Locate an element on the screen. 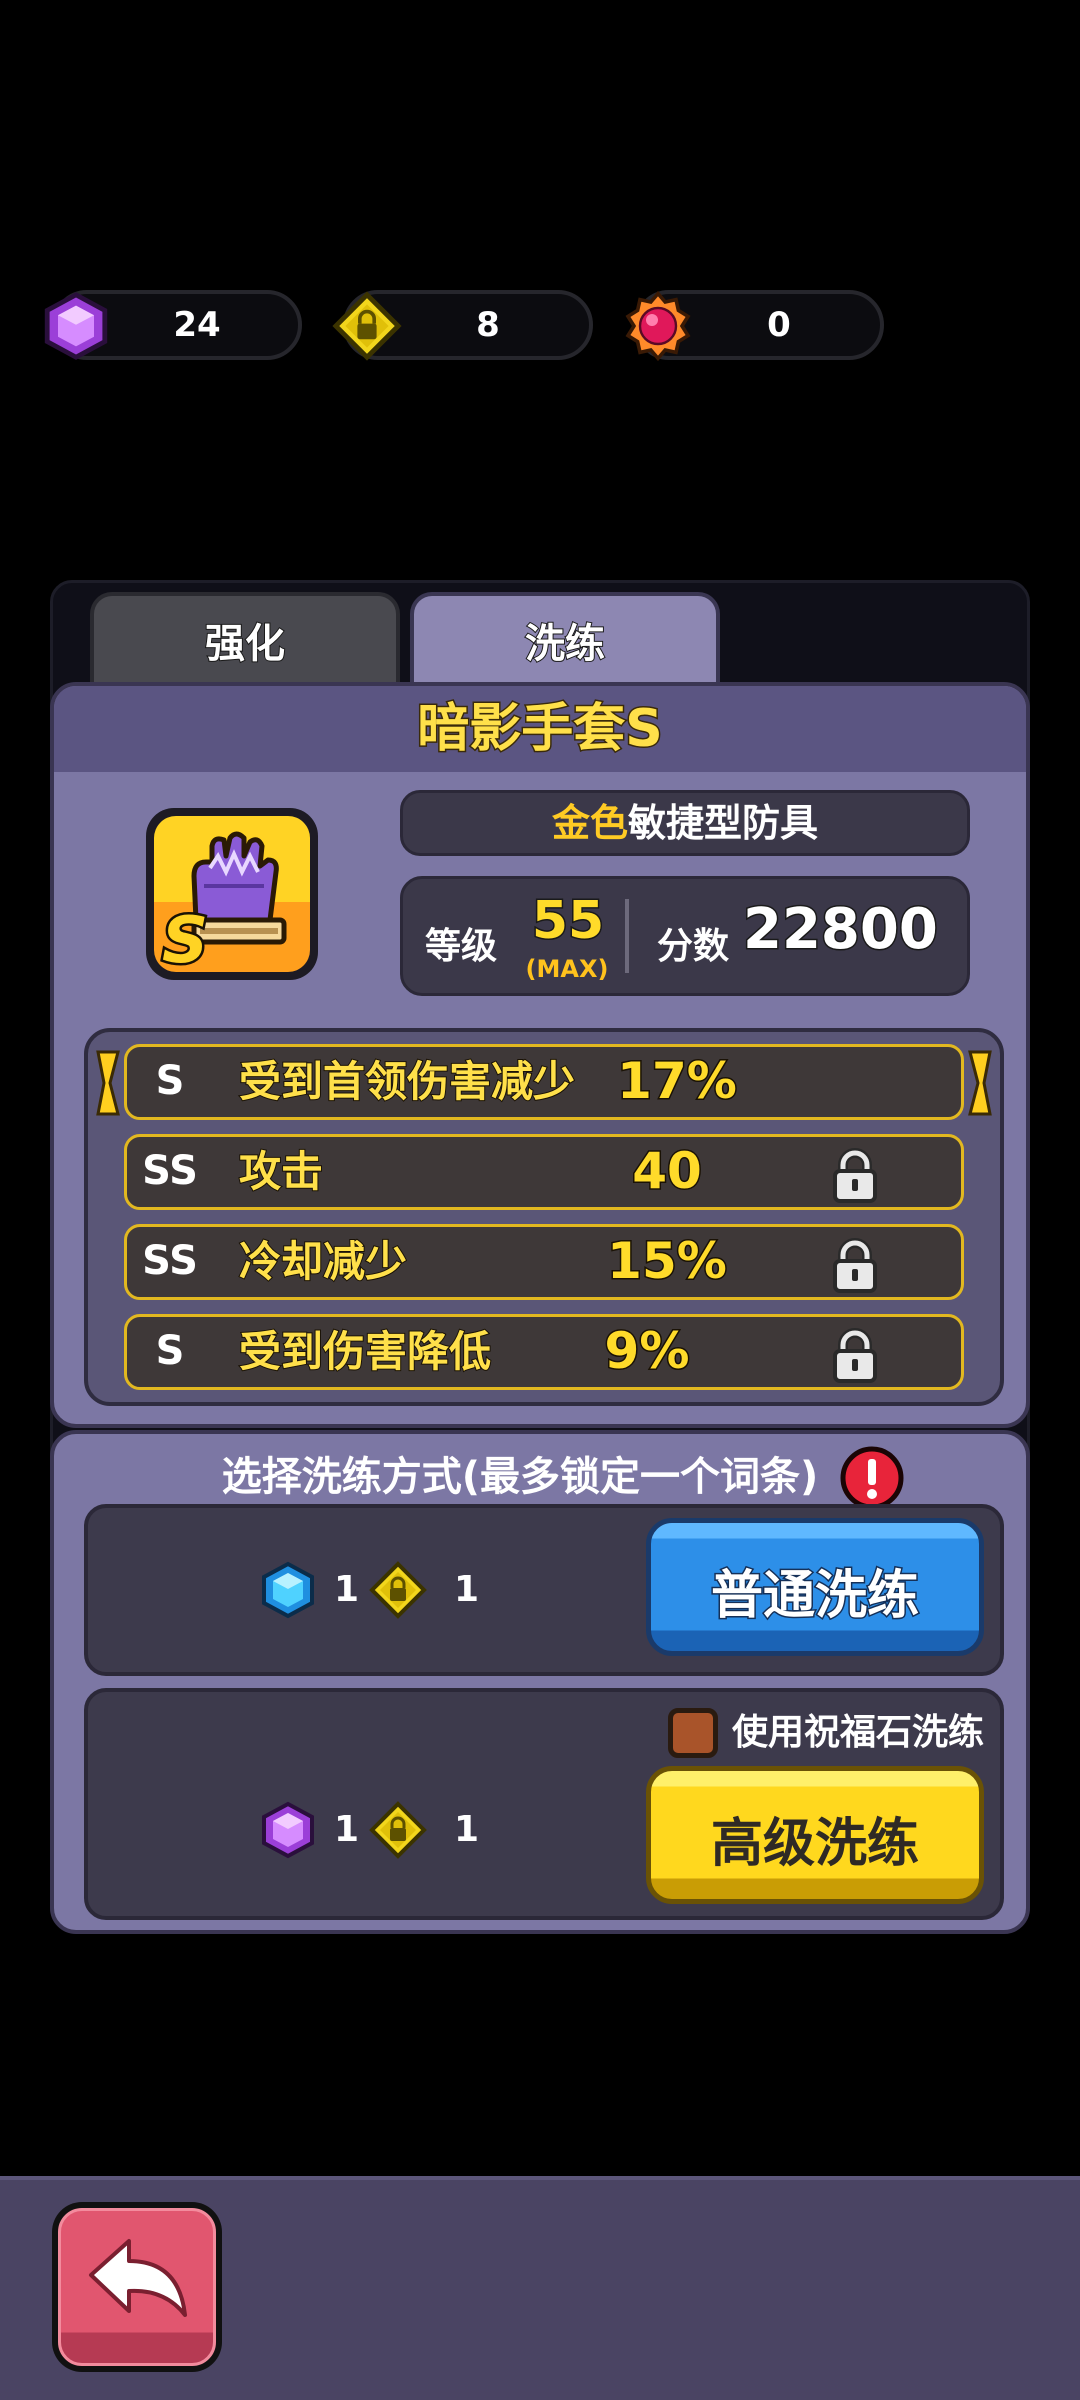 This screenshot has height=2400, width=1080. attribute-name: 受到伤害降低 is located at coordinates (365, 1351).